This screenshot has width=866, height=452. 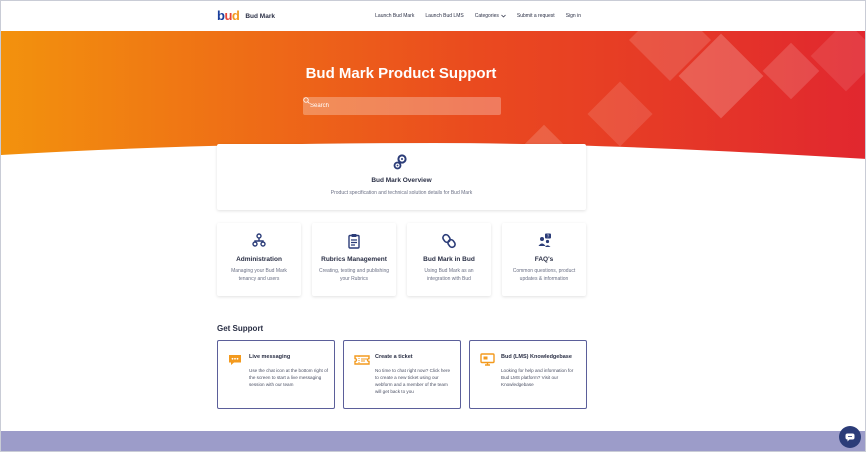 I want to click on search-bar, so click(x=402, y=106).